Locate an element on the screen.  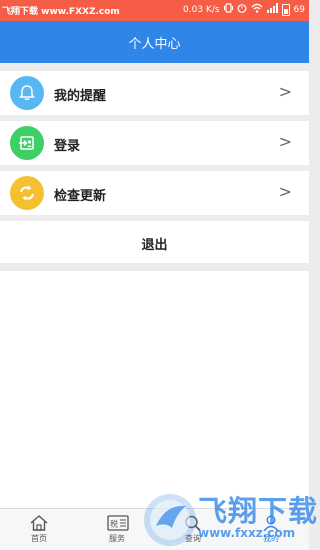
menu-item-login: 登录 > is located at coordinates (154, 143).